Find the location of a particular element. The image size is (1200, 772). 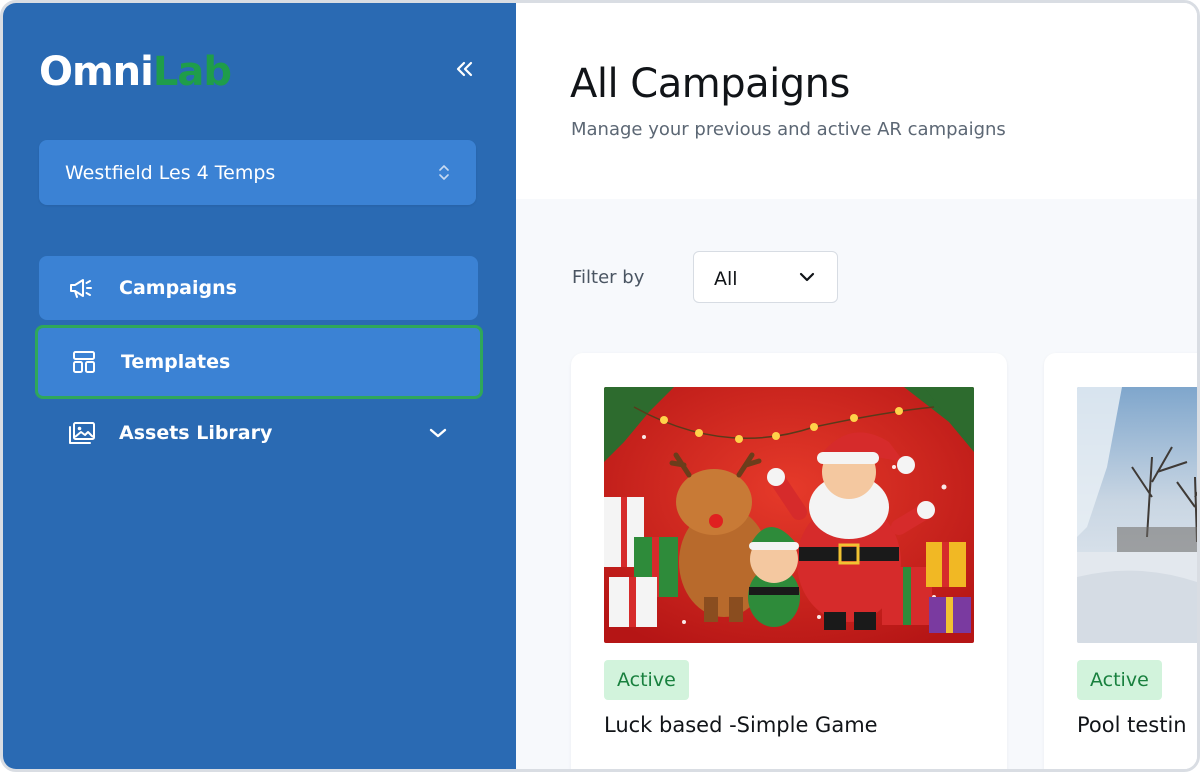

double-chevron-left-icon is located at coordinates (464, 69).